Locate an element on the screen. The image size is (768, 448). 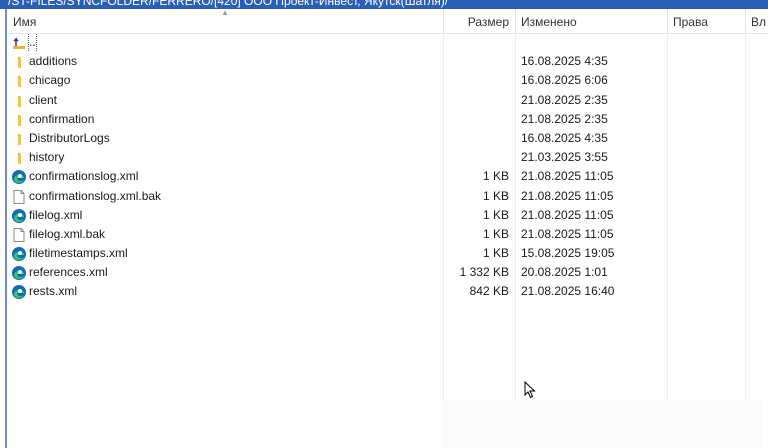
file-name-cell: confirmationslog.xml.bak is located at coordinates (226, 196).